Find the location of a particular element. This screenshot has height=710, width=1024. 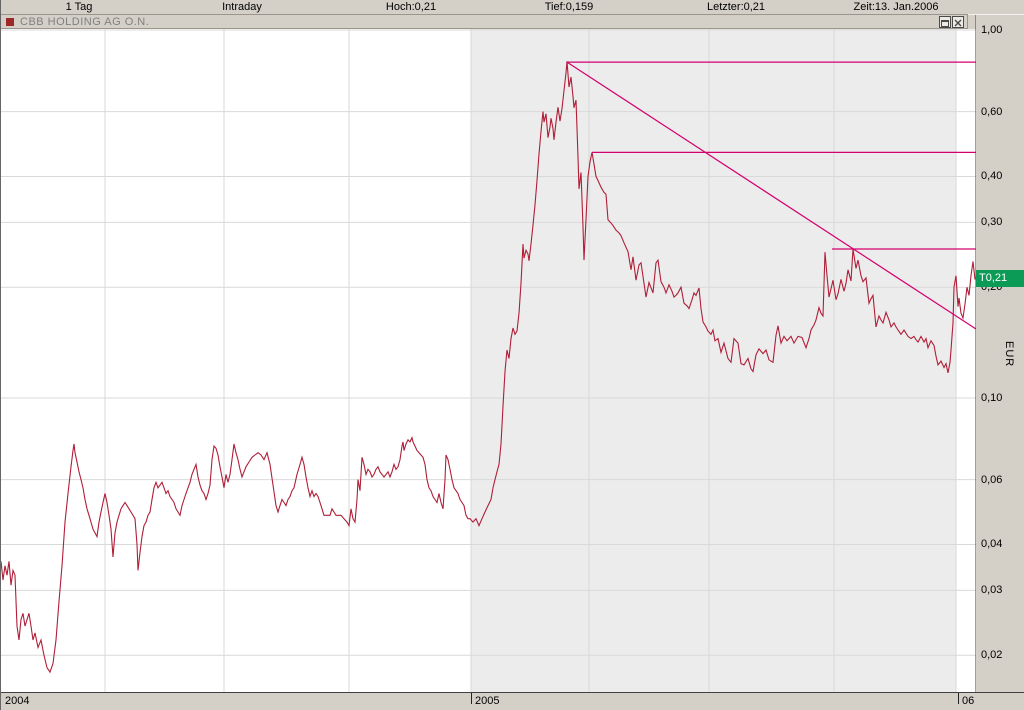

x-axis: 2004 2005 06 is located at coordinates (512, 701).